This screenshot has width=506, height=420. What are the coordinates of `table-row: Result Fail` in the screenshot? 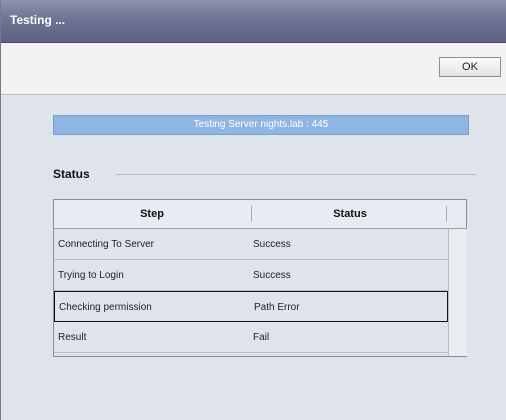 It's located at (251, 337).